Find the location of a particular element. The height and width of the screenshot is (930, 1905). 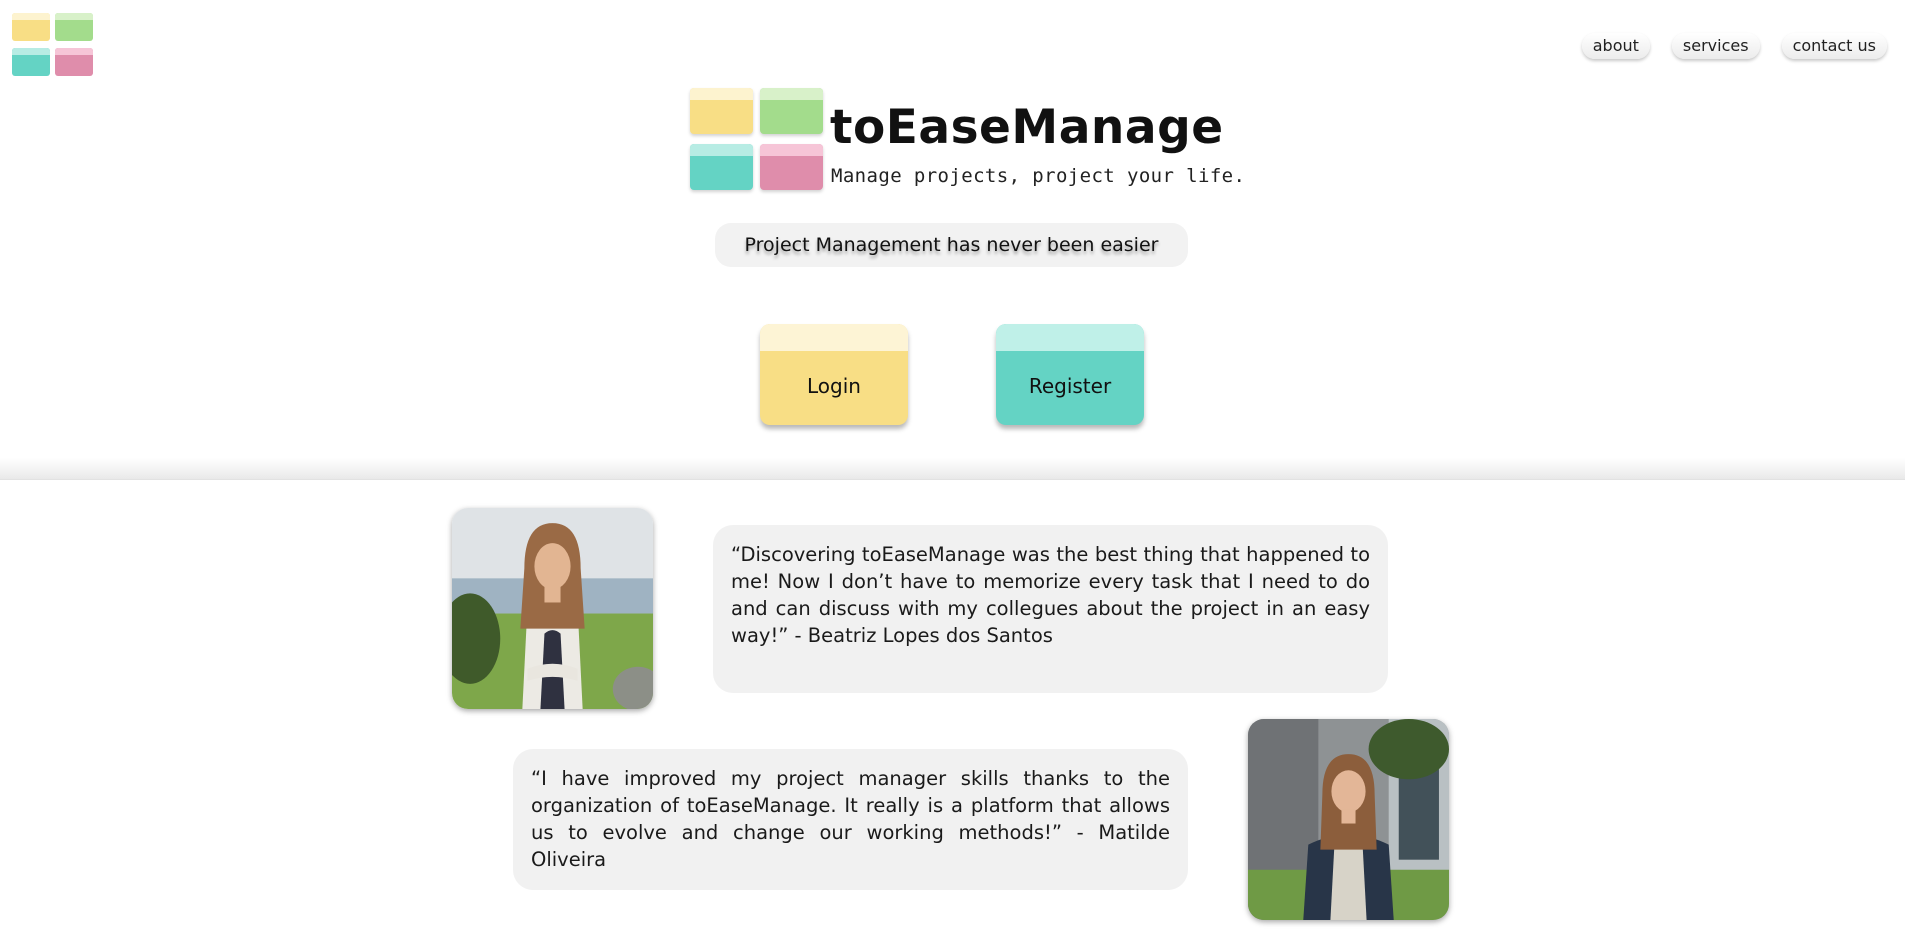

logo-tile-green is located at coordinates (74, 27).